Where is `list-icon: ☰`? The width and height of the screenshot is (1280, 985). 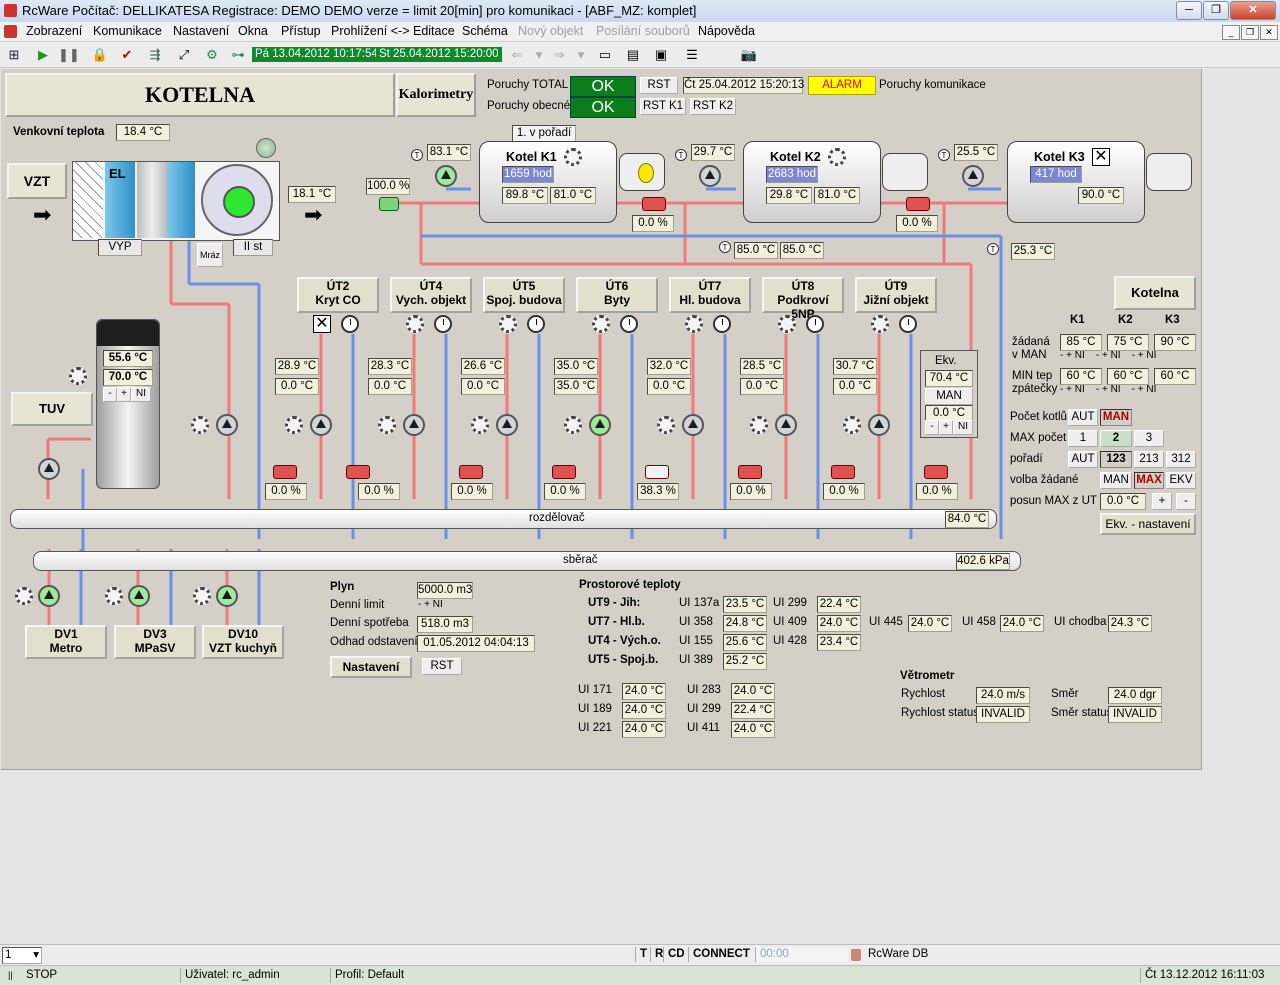
list-icon: ☰ is located at coordinates (692, 54).